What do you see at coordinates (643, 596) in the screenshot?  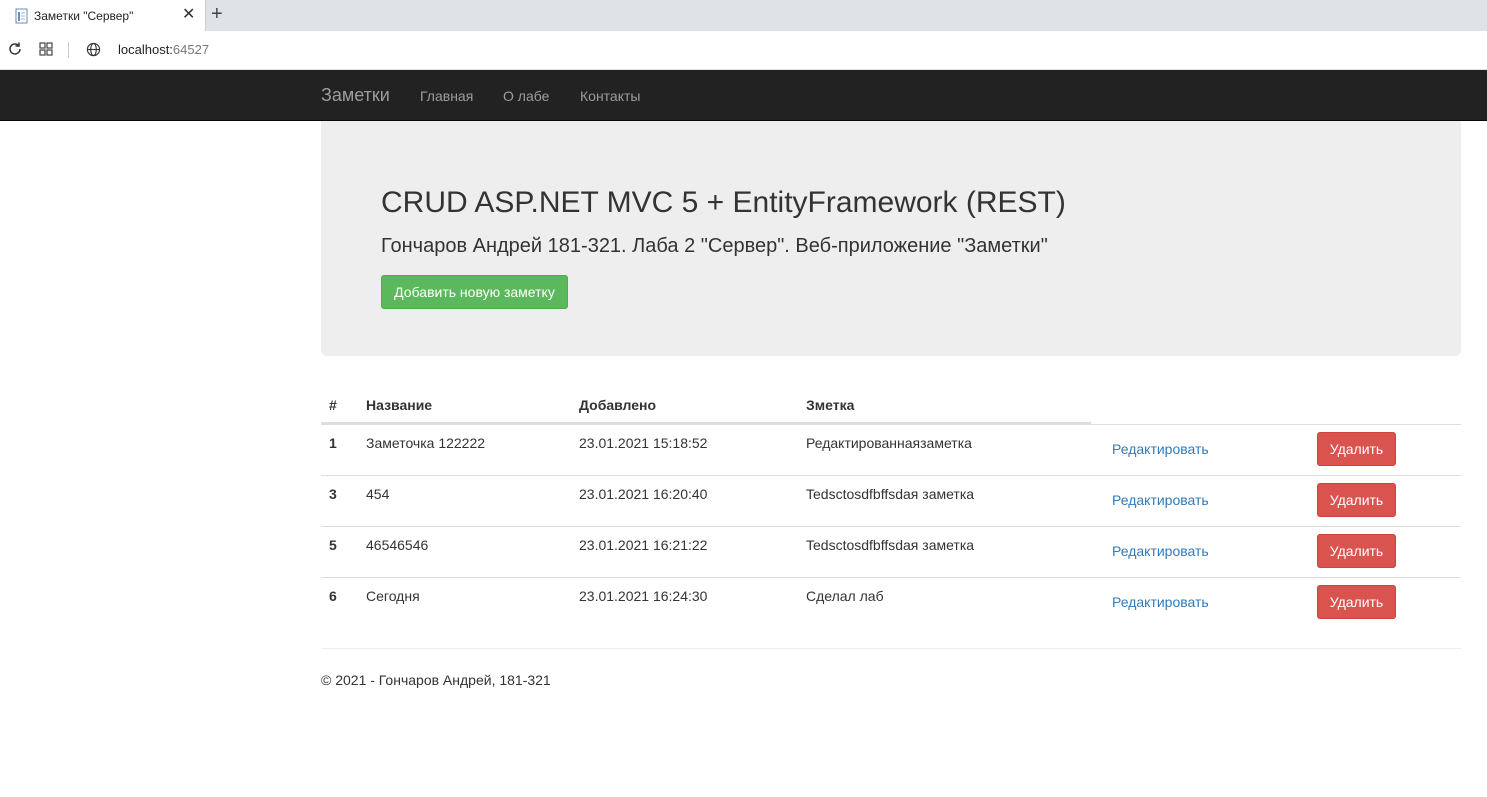 I see `row-added: 23.01.2021 16:24:30` at bounding box center [643, 596].